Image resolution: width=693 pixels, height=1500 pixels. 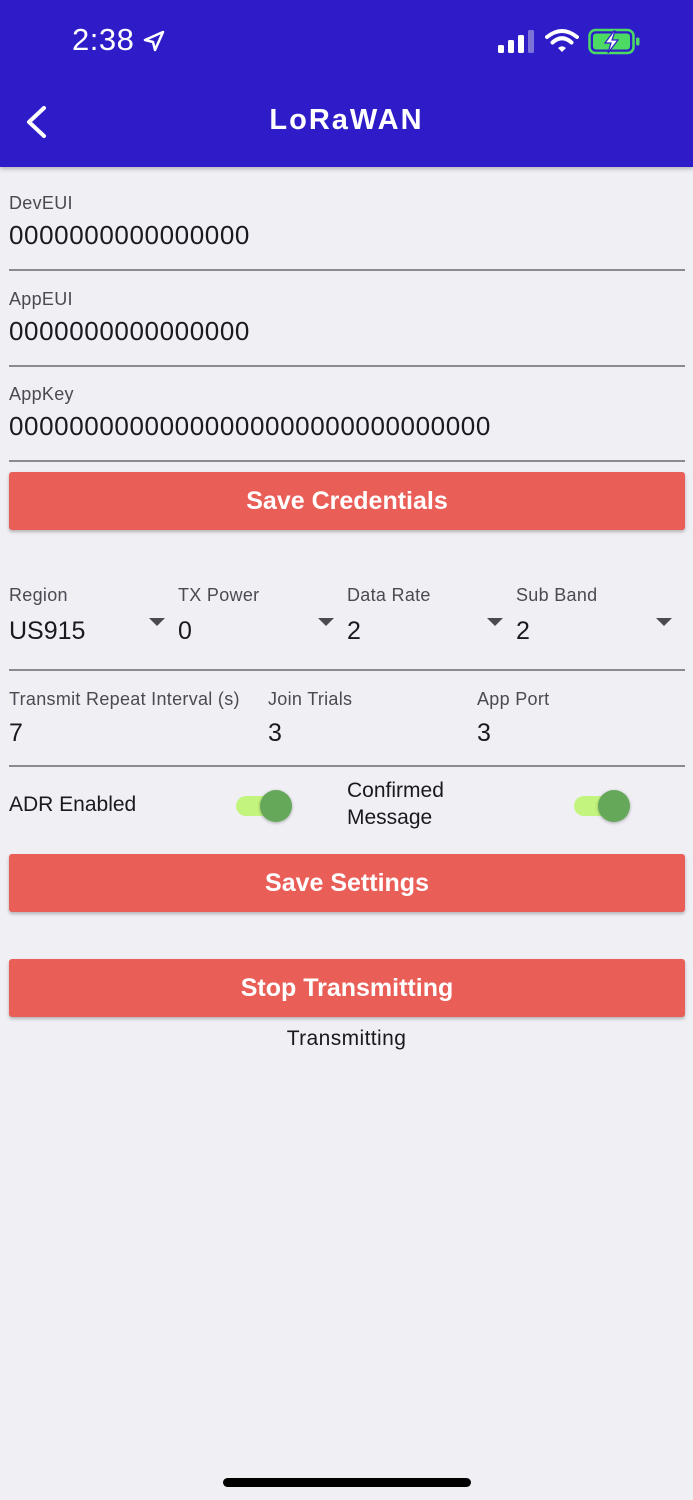 I want to click on stop-transmitting-button: Stop Transmitting, so click(x=347, y=988).